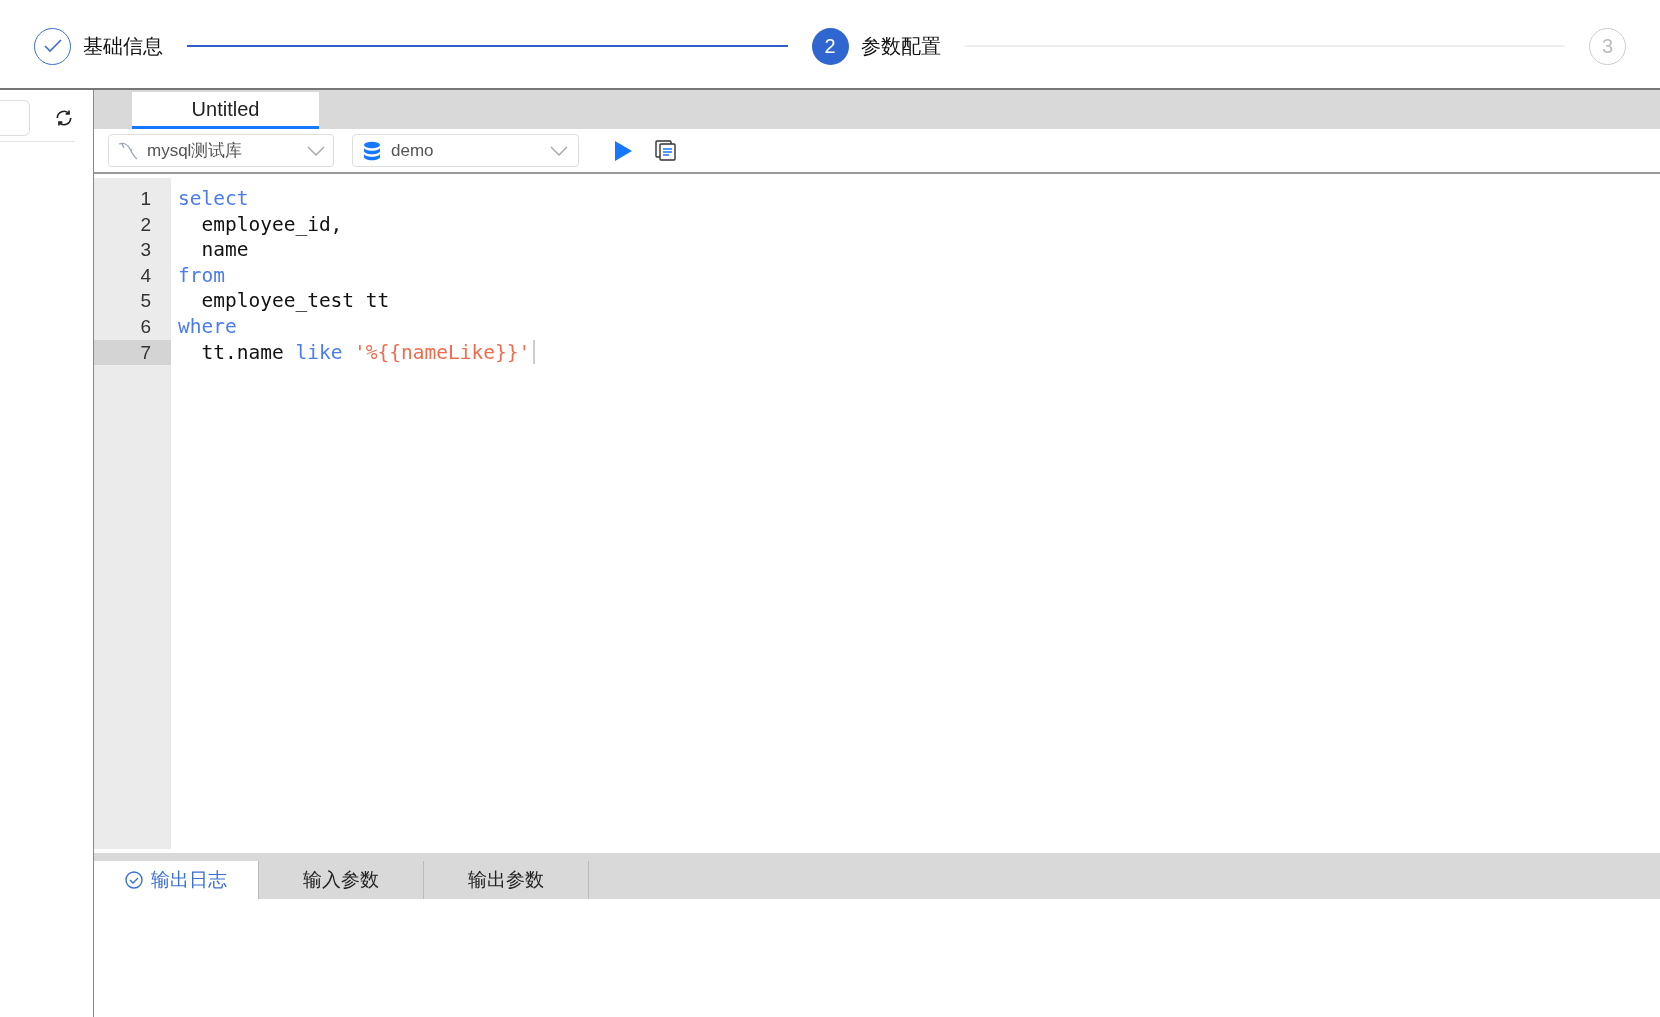 This screenshot has width=1660, height=1017. I want to click on refresh-icon, so click(64, 117).